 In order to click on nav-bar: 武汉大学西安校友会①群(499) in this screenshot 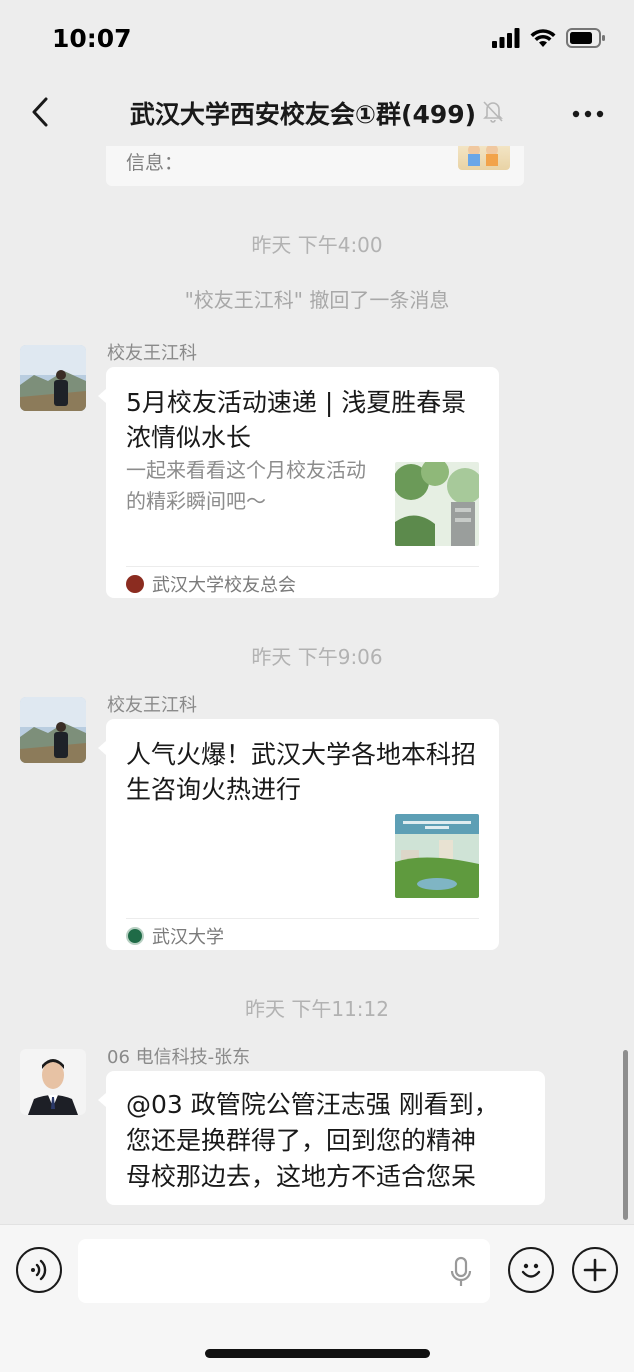, I will do `click(317, 113)`.